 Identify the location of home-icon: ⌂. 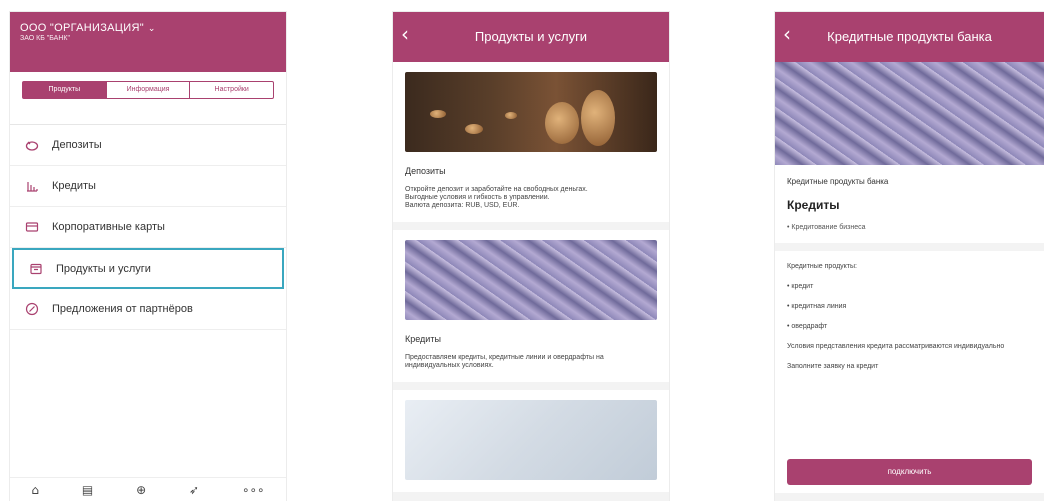
(35, 490).